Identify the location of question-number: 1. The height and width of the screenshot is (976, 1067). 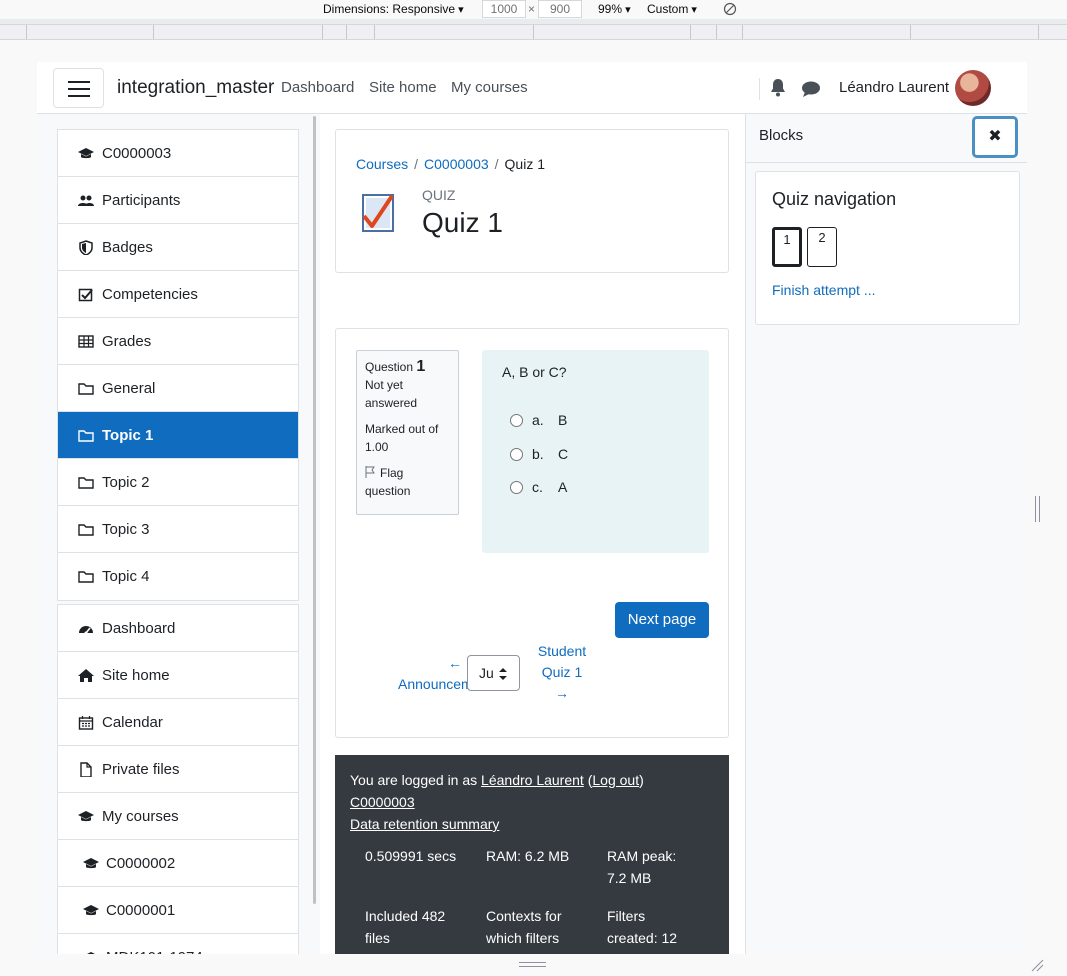
(421, 366).